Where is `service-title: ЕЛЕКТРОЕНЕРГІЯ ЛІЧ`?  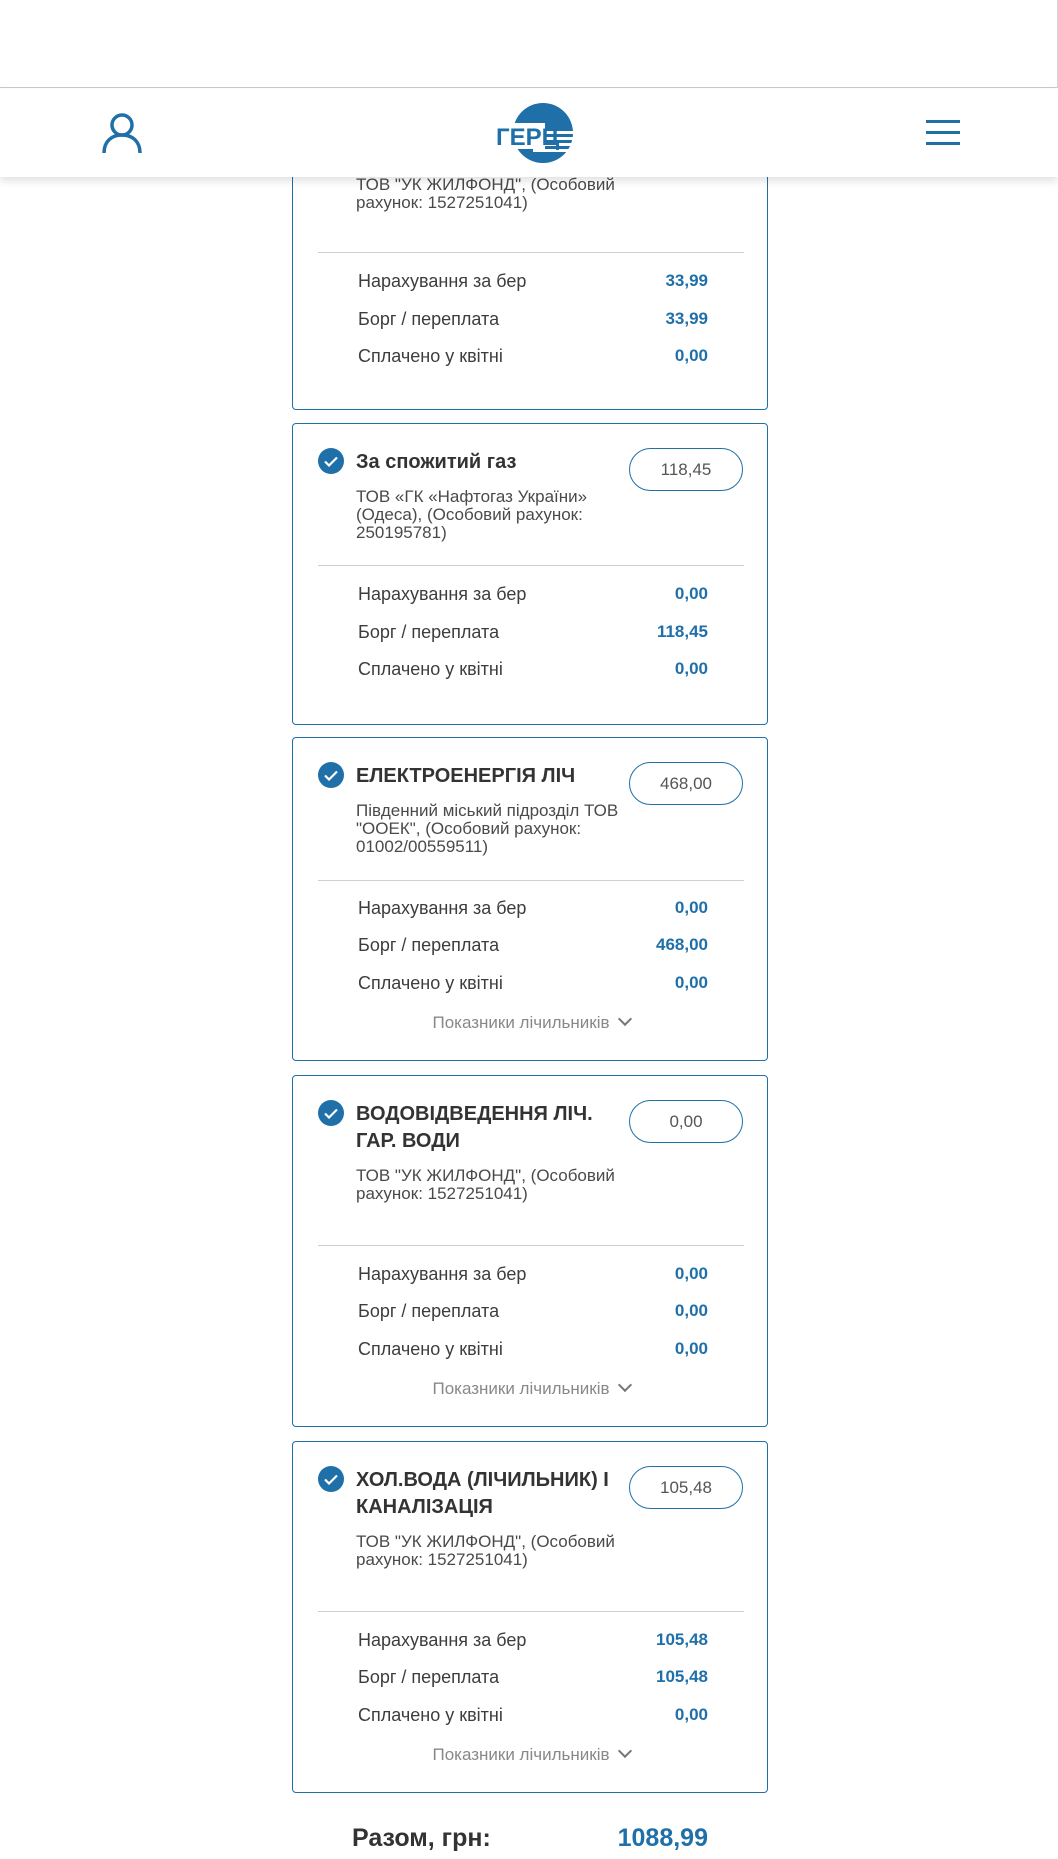
service-title: ЕЛЕКТРОЕНЕРГІЯ ЛІЧ is located at coordinates (466, 776).